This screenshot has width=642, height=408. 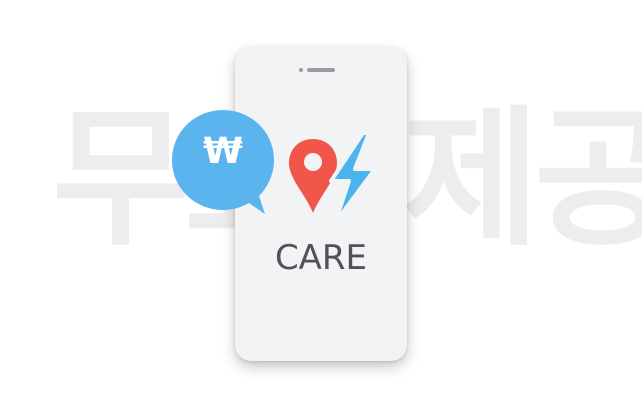 I want to click on care-logo, so click(x=333, y=179).